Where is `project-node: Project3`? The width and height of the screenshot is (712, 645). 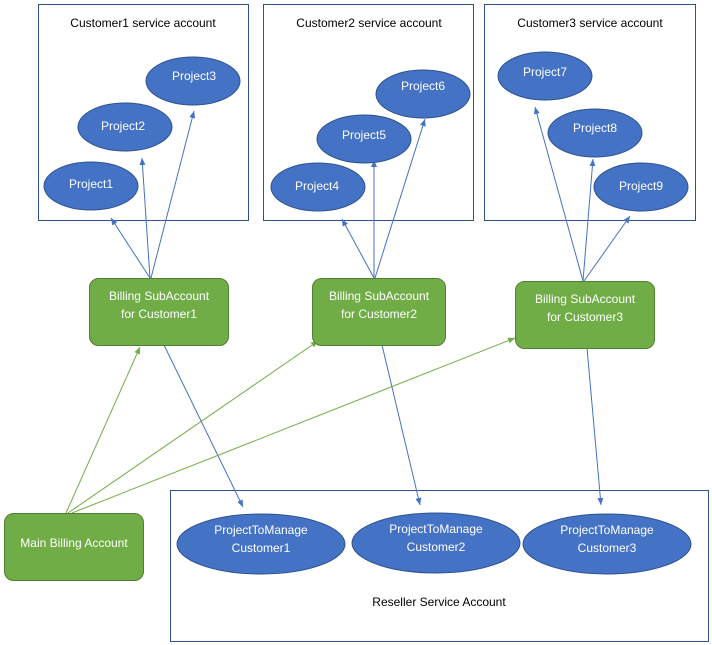 project-node: Project3 is located at coordinates (193, 81).